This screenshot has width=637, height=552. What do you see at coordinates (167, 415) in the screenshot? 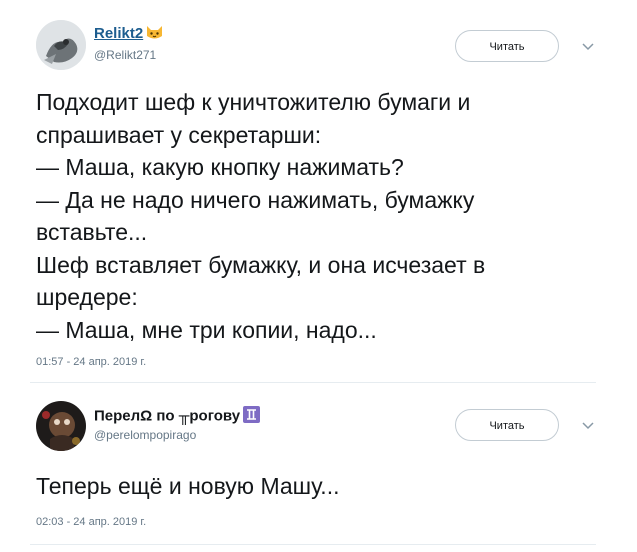
I see `author-name-text: ПерелΩ по ╥рогову` at bounding box center [167, 415].